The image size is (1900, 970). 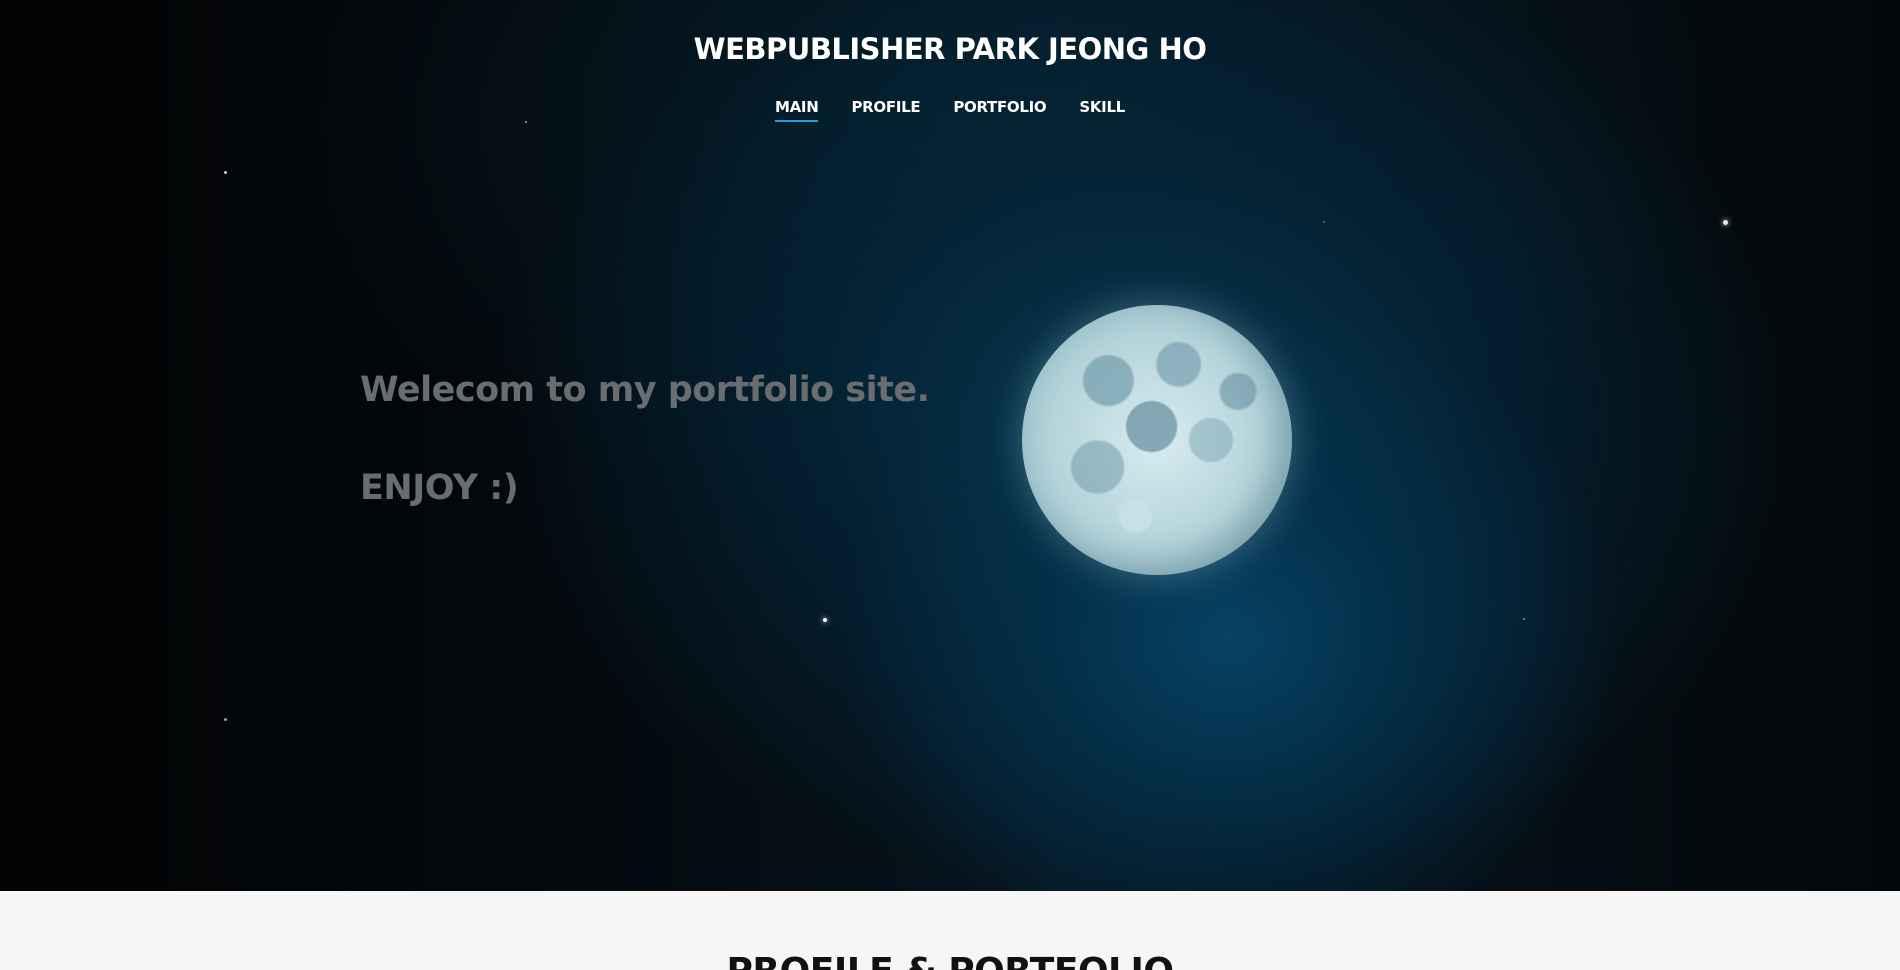 What do you see at coordinates (999, 110) in the screenshot?
I see `nav-item-portfolio: PORTFOLIO` at bounding box center [999, 110].